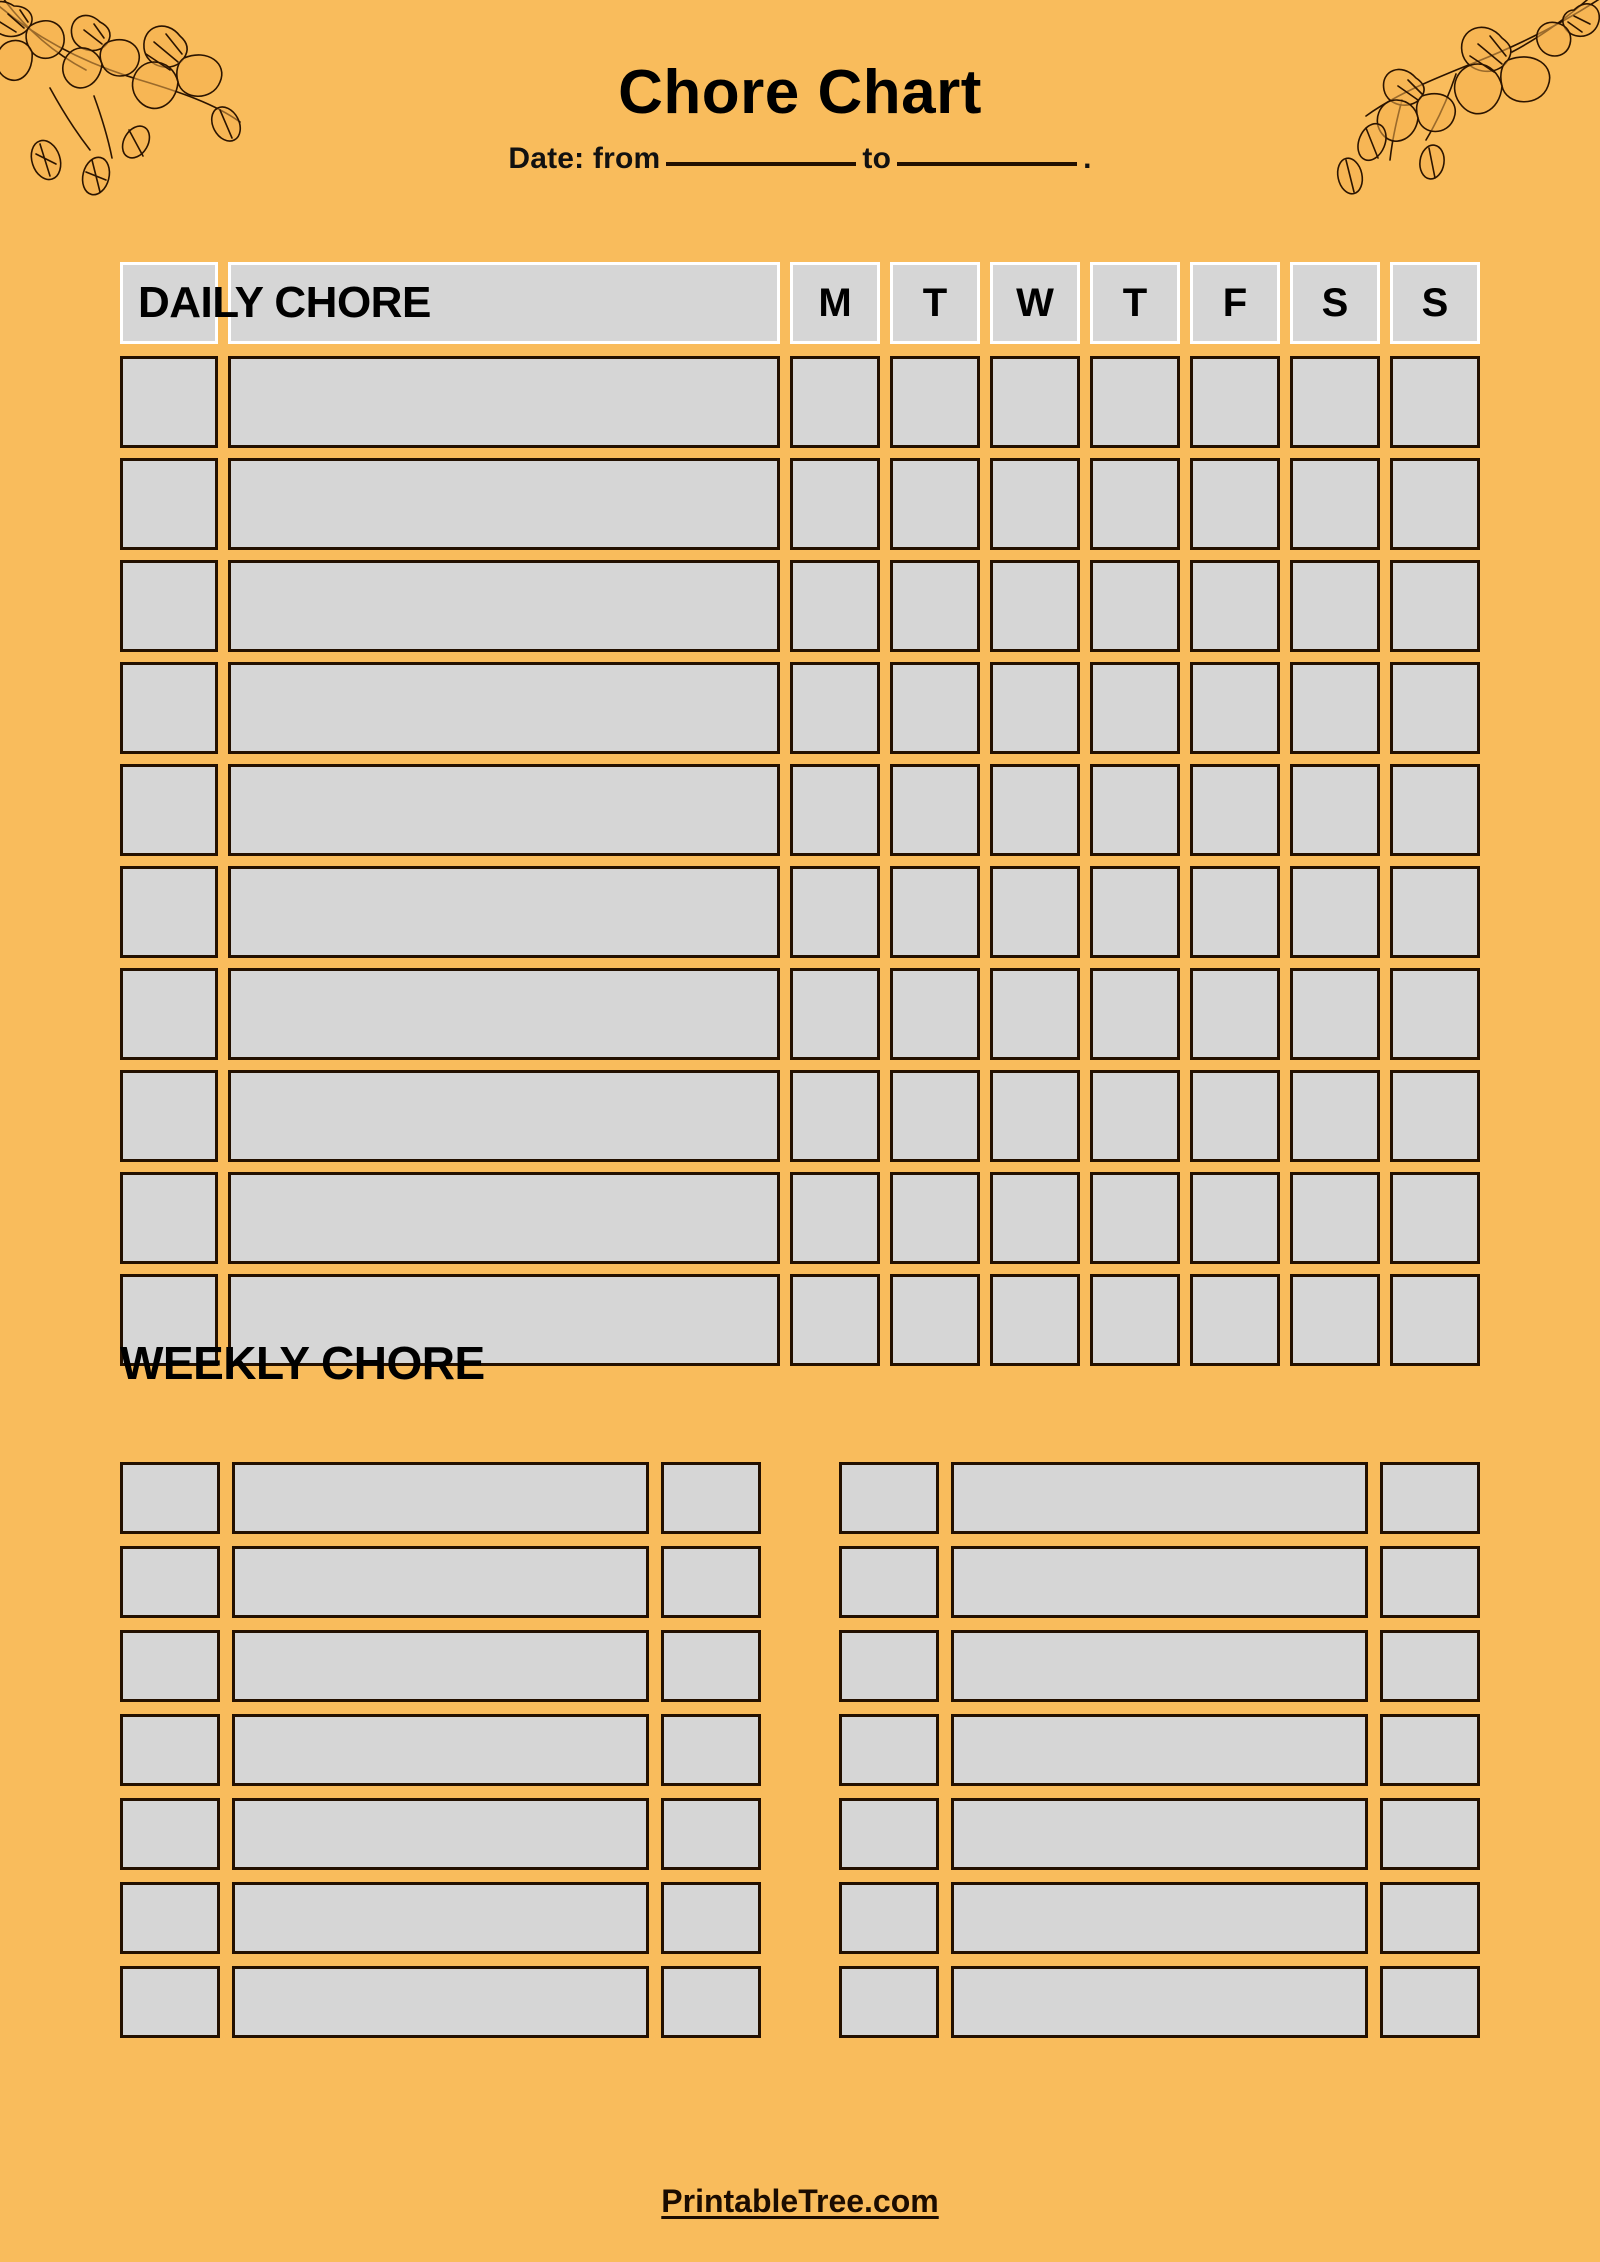  What do you see at coordinates (987, 164) in the screenshot?
I see `date-to-input` at bounding box center [987, 164].